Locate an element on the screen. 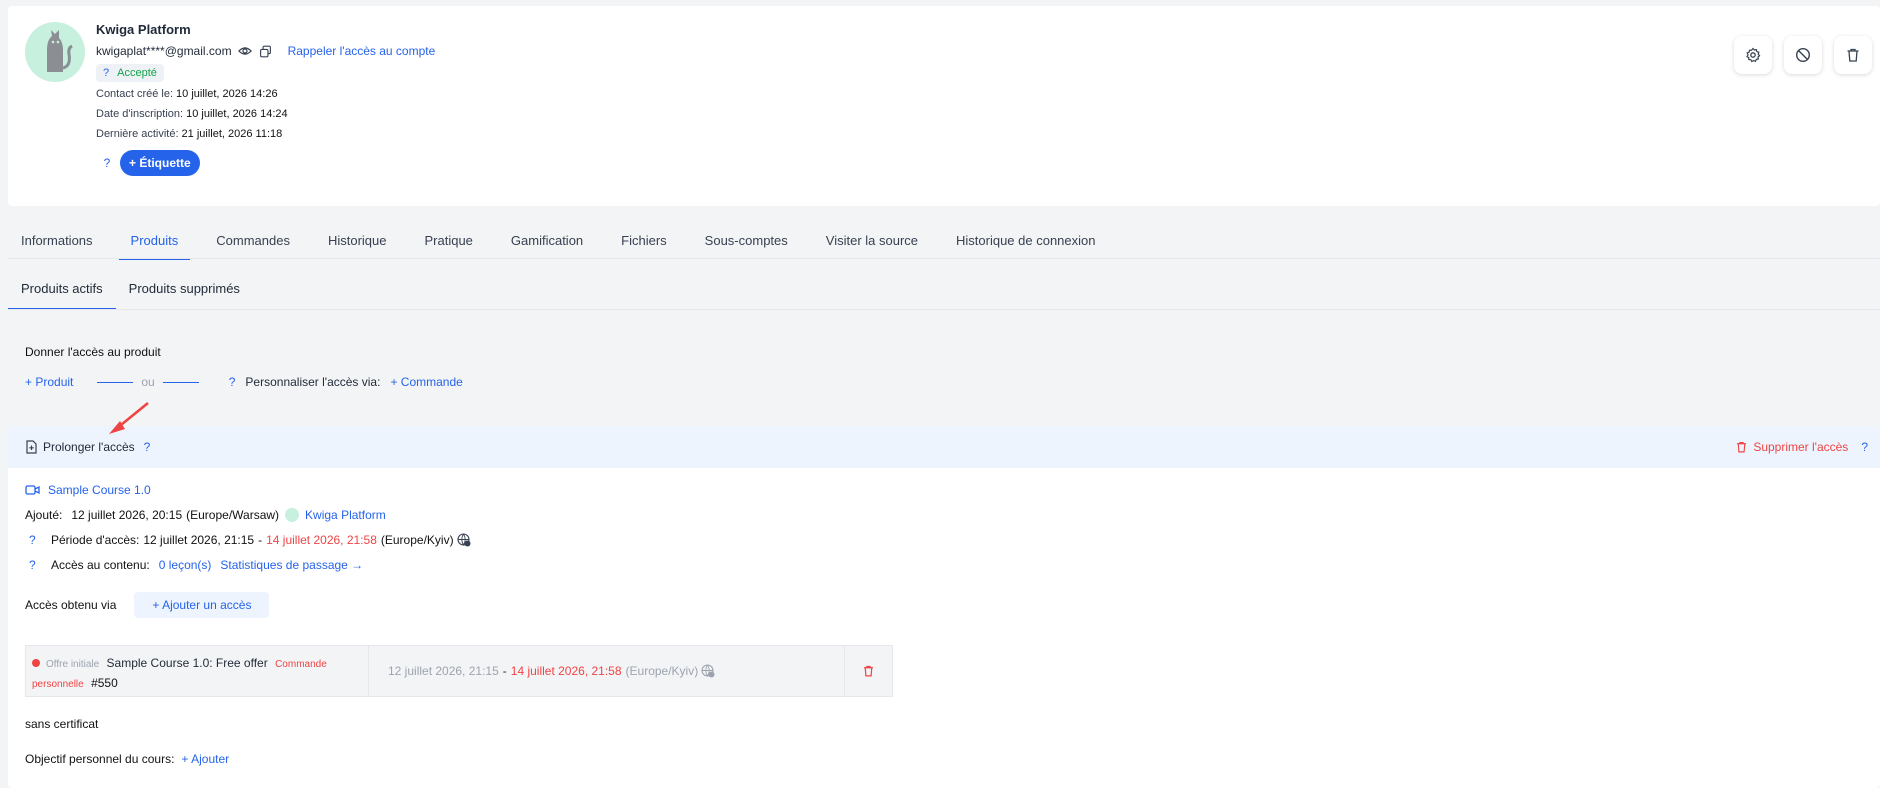 Image resolution: width=1880 pixels, height=788 pixels. block-icon is located at coordinates (1803, 55).